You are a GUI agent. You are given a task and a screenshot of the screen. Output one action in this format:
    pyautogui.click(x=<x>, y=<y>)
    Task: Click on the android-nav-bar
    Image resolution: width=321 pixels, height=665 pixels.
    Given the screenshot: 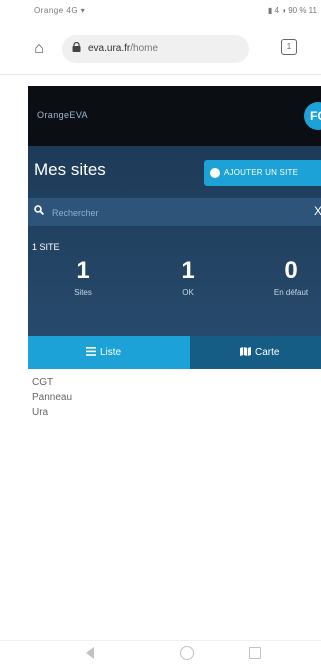 What is the action you would take?
    pyautogui.click(x=160, y=652)
    